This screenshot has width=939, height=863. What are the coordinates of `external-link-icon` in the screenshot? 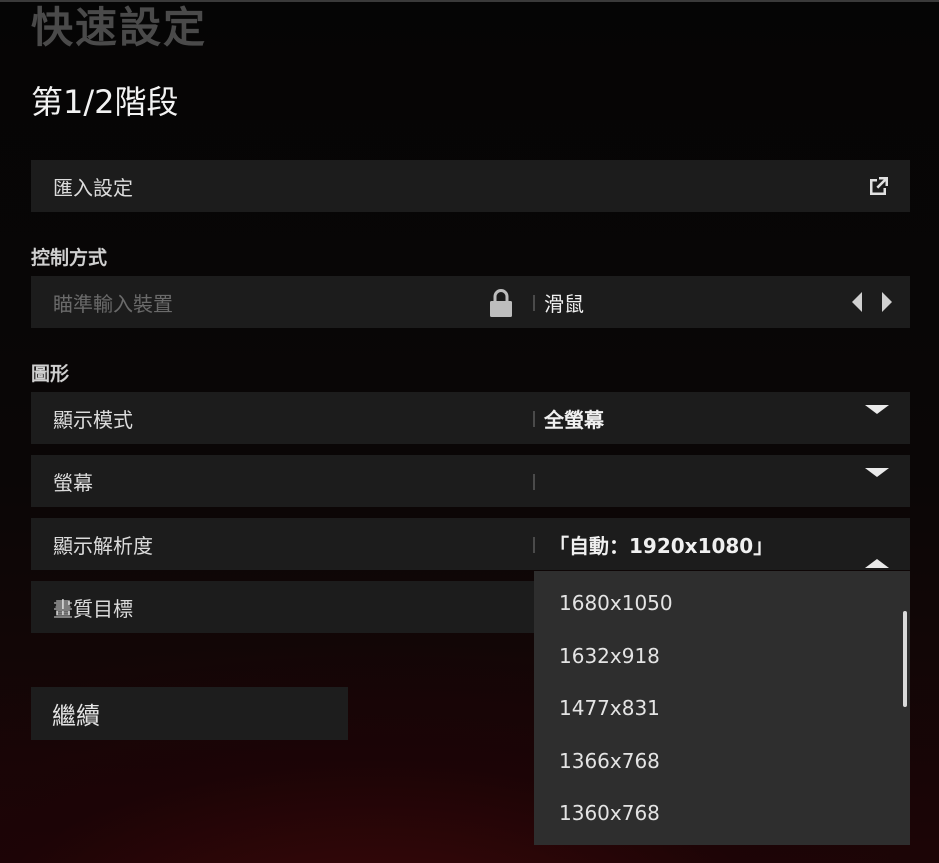 It's located at (879, 188).